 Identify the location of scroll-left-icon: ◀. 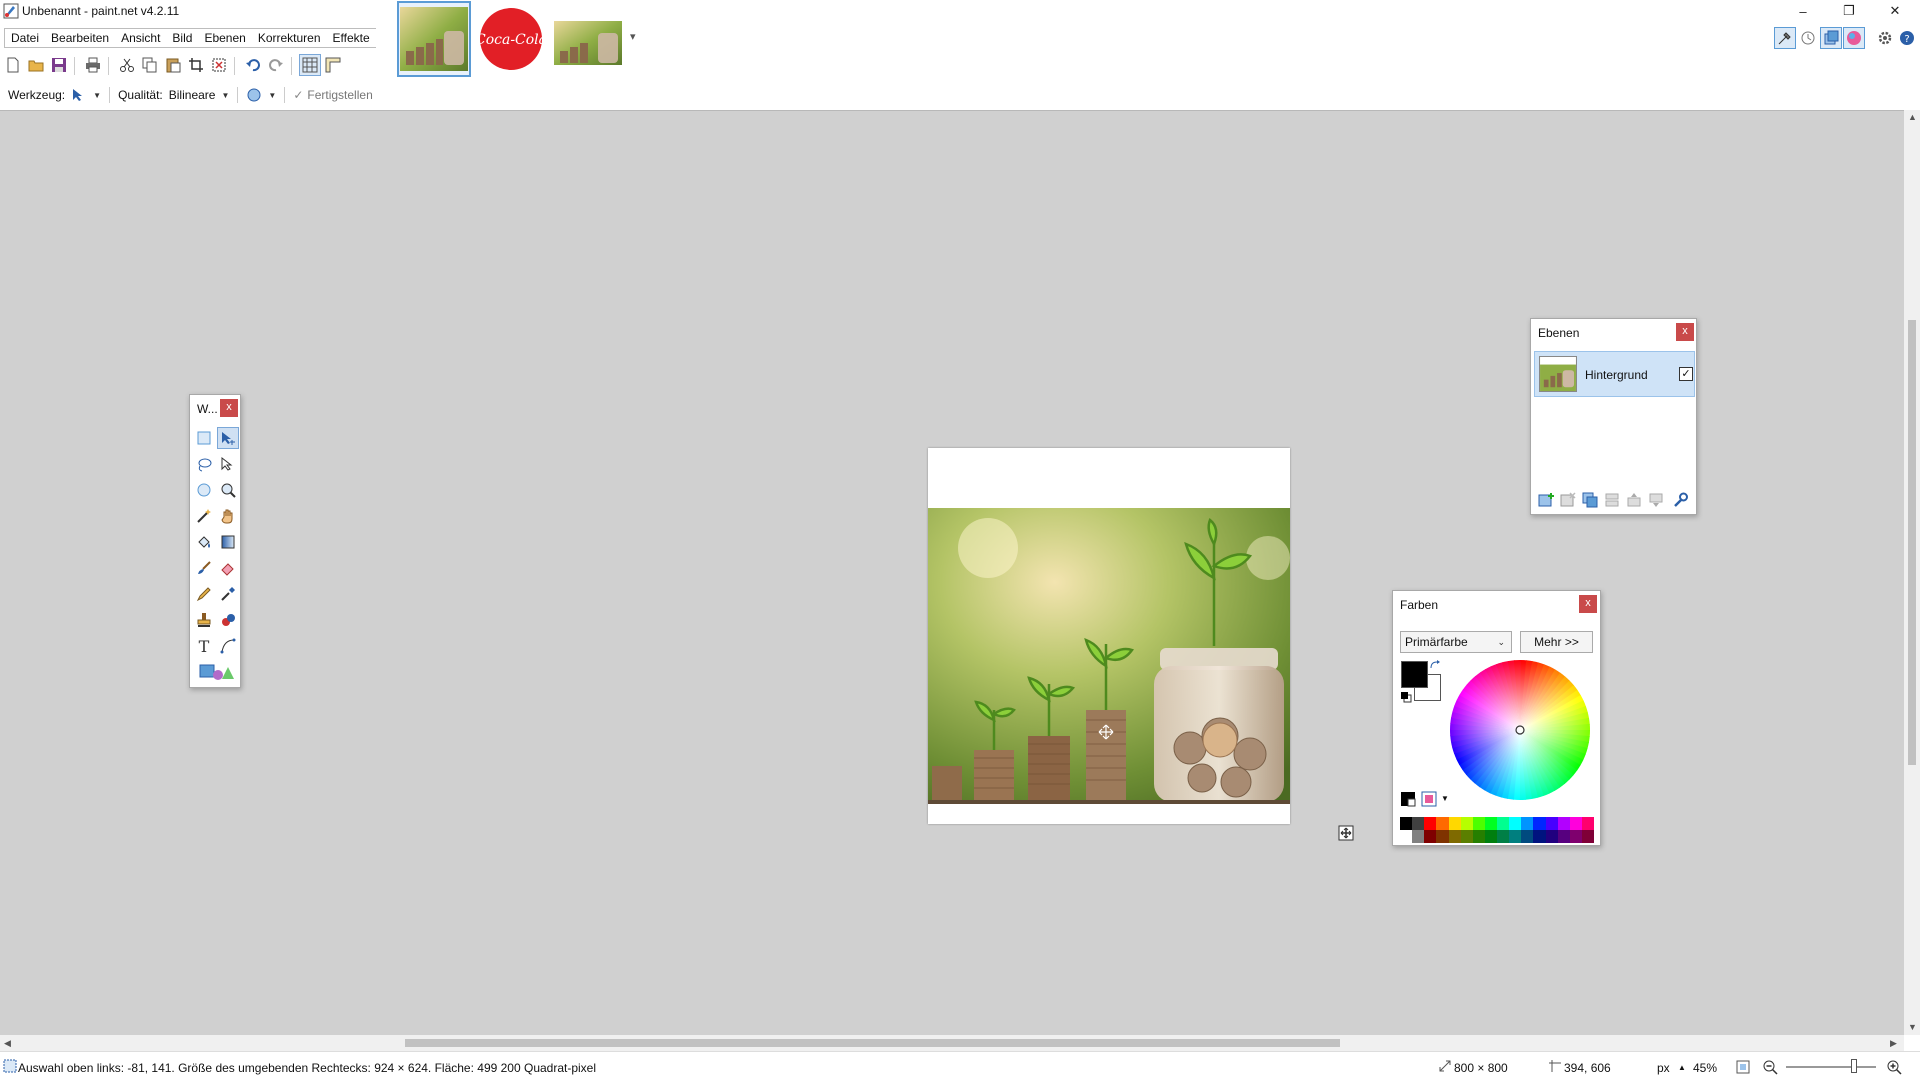
(7, 1043).